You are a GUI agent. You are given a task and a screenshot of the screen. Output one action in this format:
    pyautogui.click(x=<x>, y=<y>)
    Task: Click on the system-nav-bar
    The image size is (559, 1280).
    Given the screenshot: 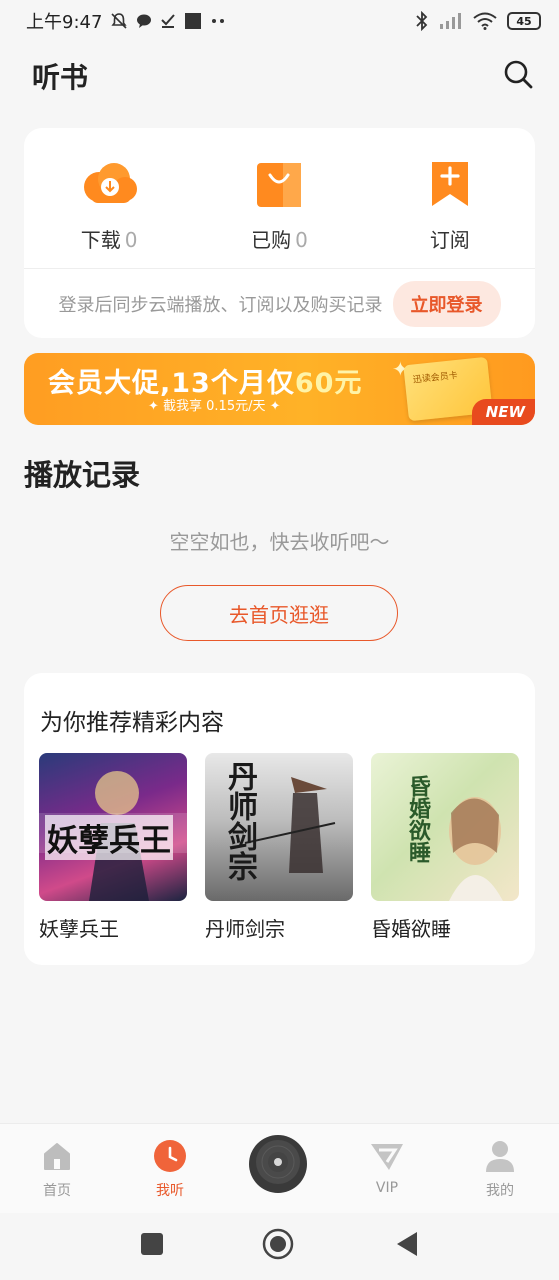 What is the action you would take?
    pyautogui.click(x=279, y=1246)
    